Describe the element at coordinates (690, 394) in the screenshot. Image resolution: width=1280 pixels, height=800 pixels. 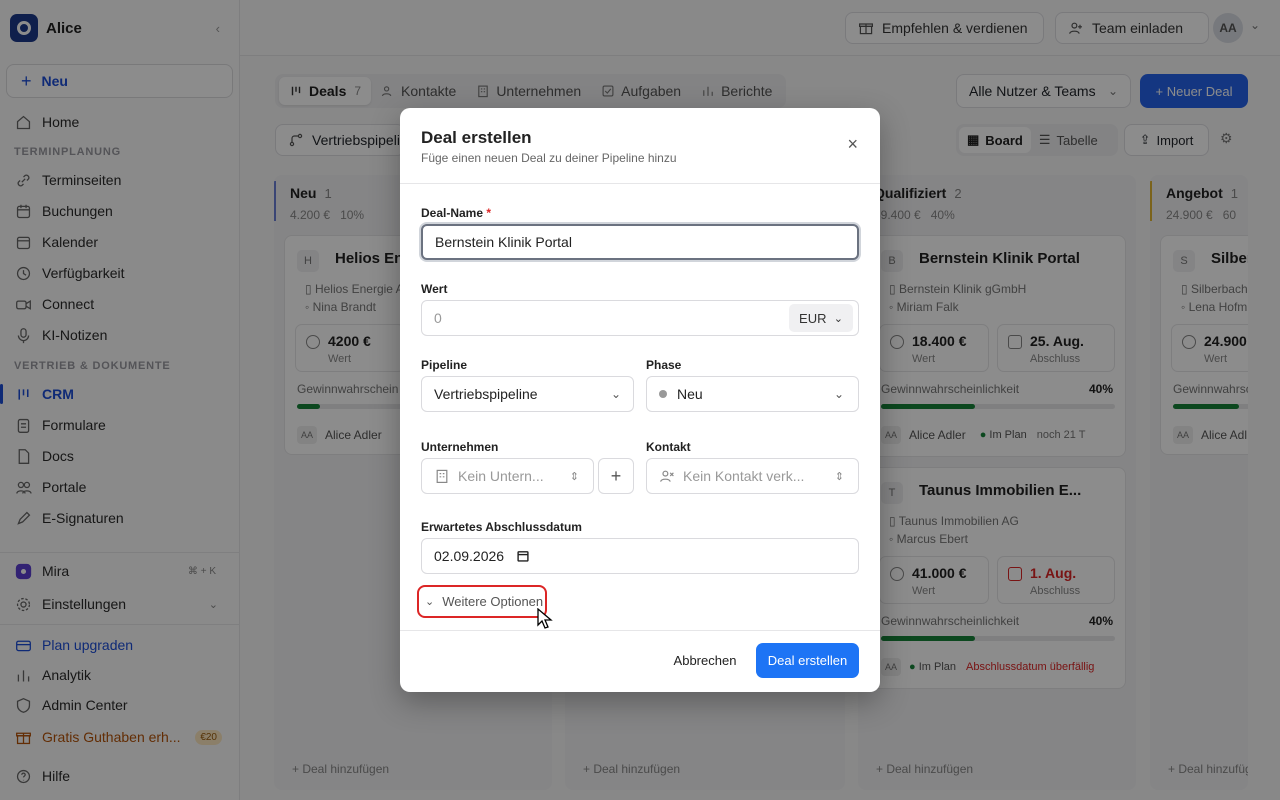
I see `phase-value: Neu` at that location.